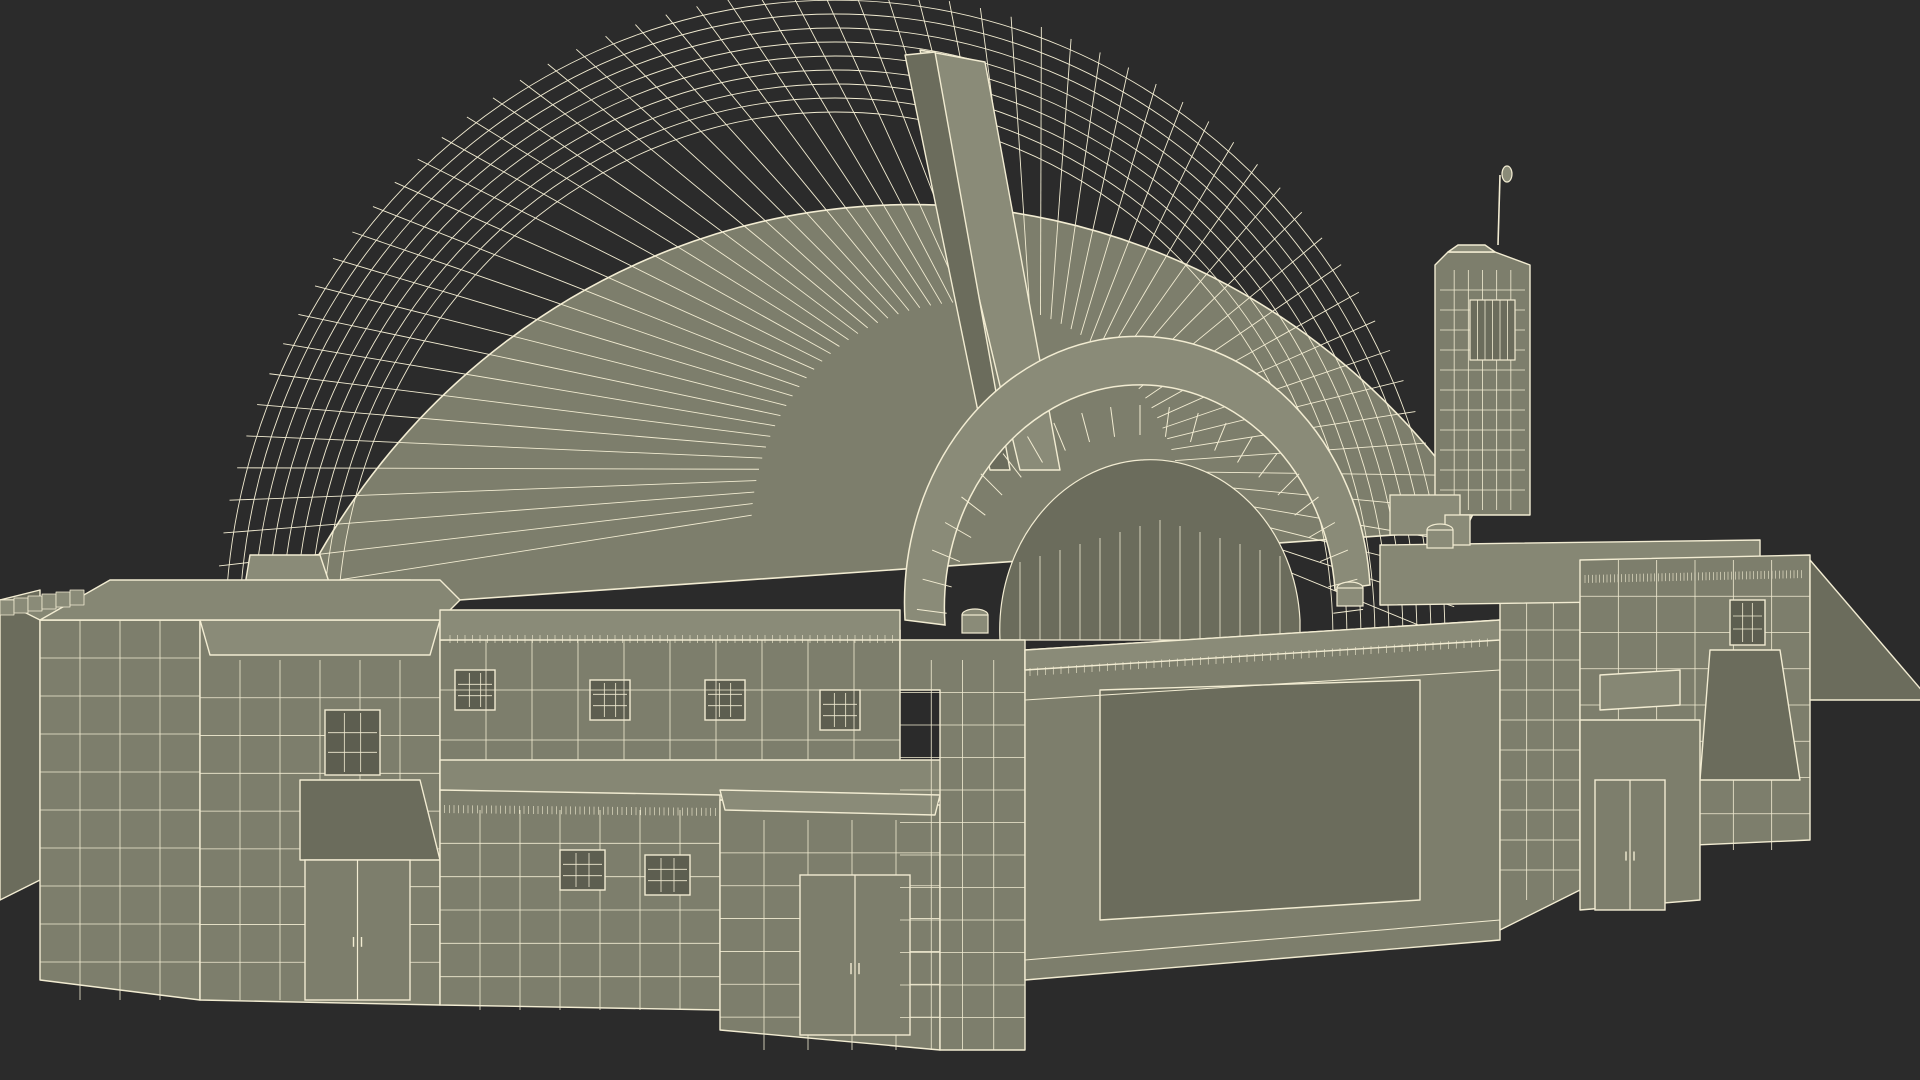 Image resolution: width=1920 pixels, height=1080 pixels. What do you see at coordinates (830, 802) in the screenshot?
I see `lower-mid-cornice` at bounding box center [830, 802].